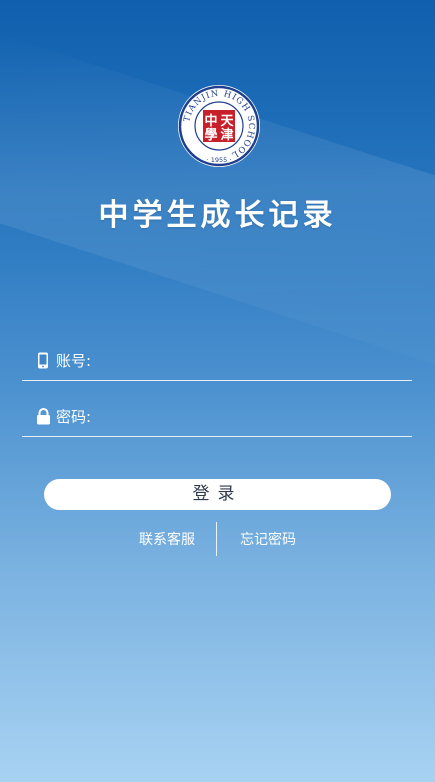 The image size is (435, 782). I want to click on account-input, so click(251, 360).